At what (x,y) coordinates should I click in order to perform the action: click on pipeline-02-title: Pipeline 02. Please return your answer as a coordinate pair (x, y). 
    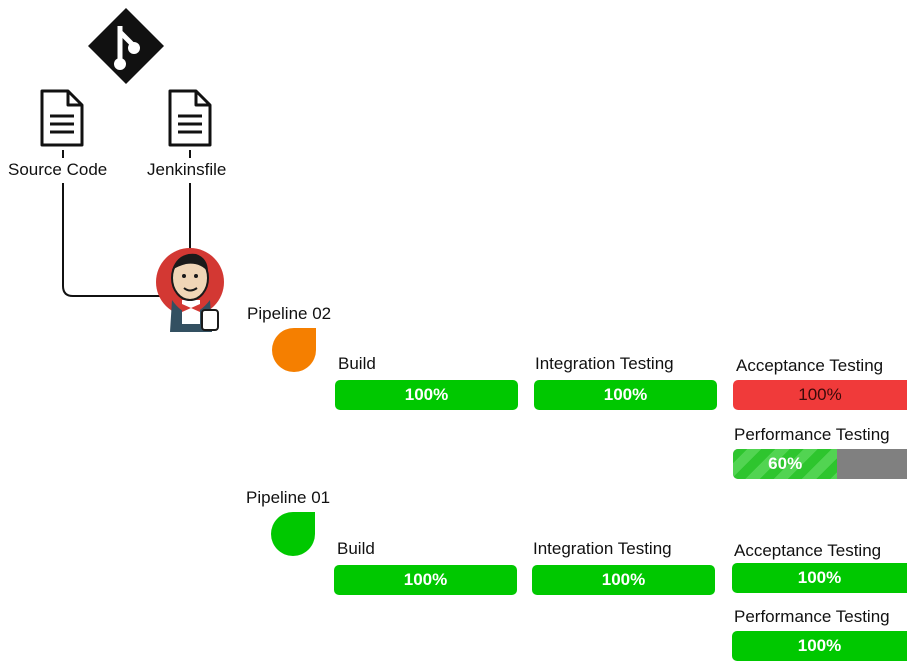
    Looking at the image, I should click on (289, 313).